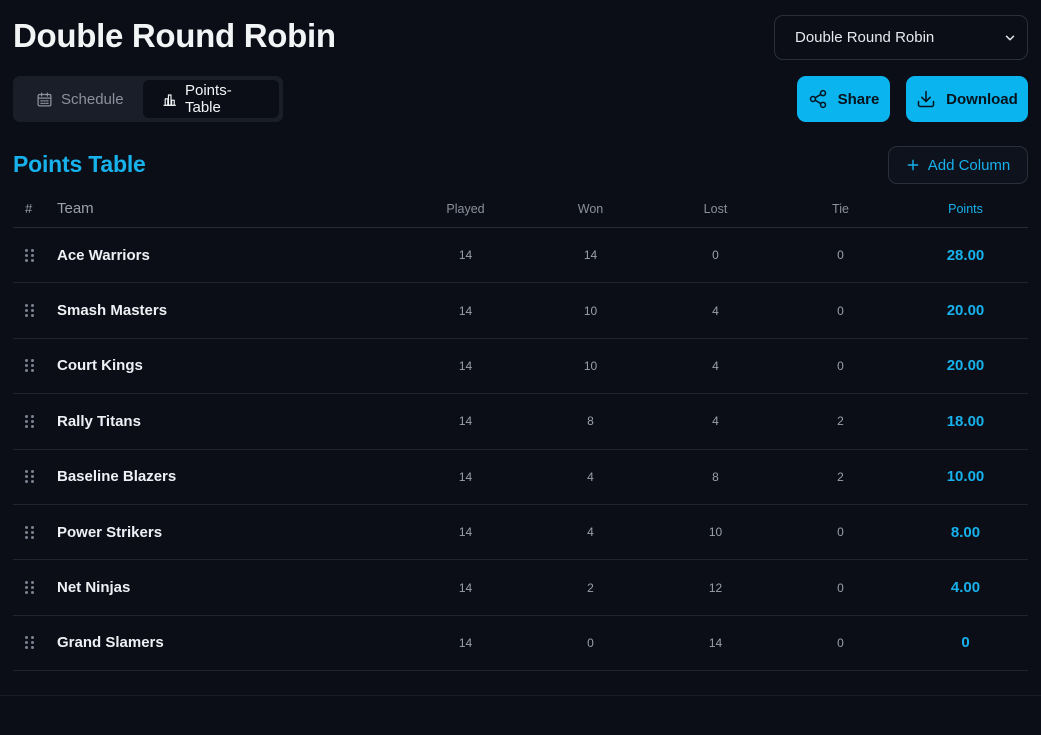 Image resolution: width=1041 pixels, height=735 pixels. What do you see at coordinates (858, 99) in the screenshot?
I see `share-button-label: Share` at bounding box center [858, 99].